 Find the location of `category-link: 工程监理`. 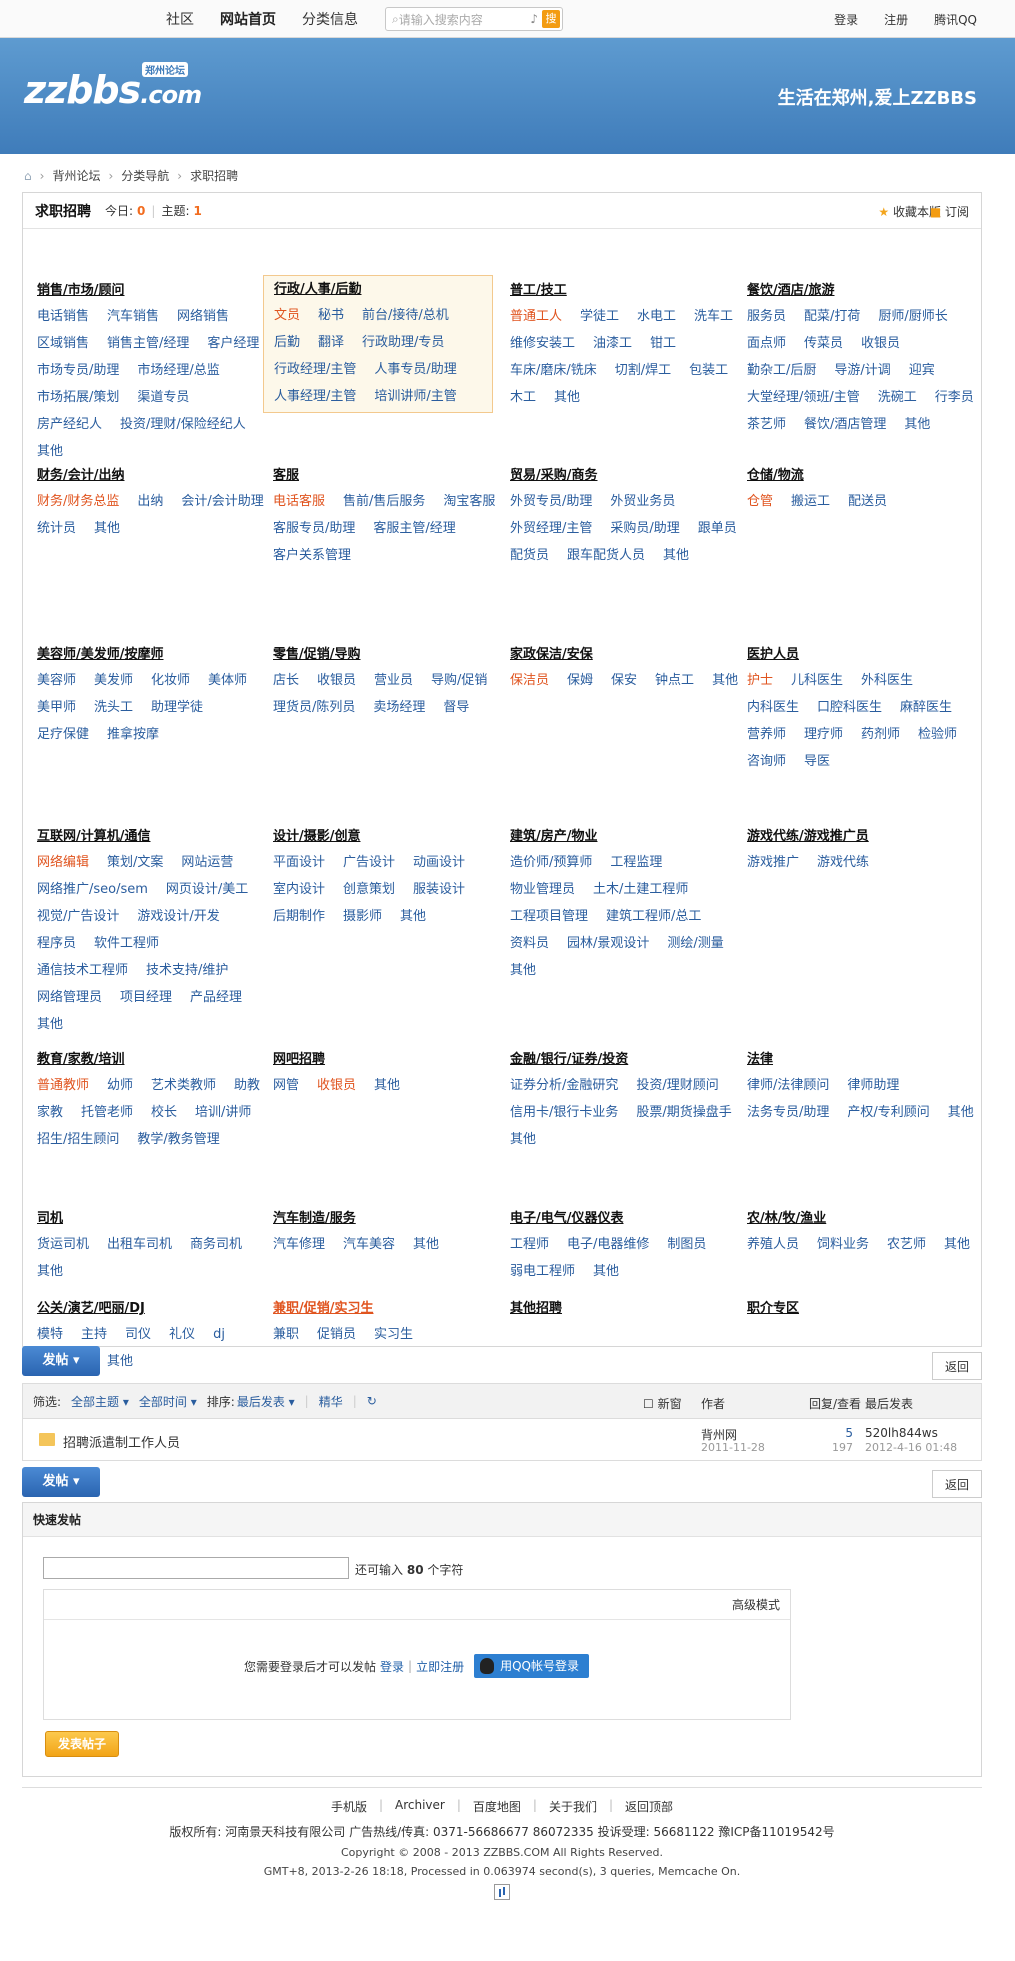

category-link: 工程监理 is located at coordinates (636, 862).